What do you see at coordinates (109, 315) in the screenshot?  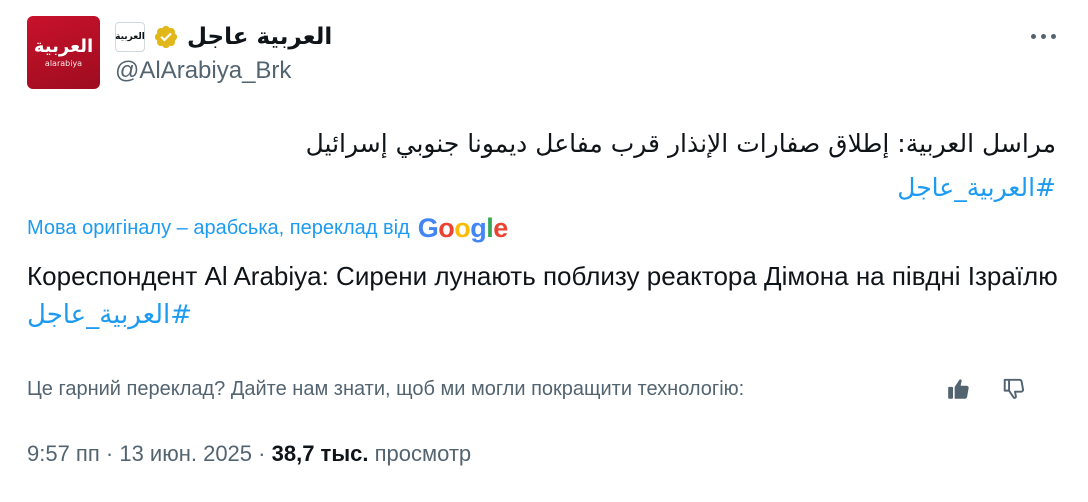 I see `translated-hashtag-link: #العربية_عاجل` at bounding box center [109, 315].